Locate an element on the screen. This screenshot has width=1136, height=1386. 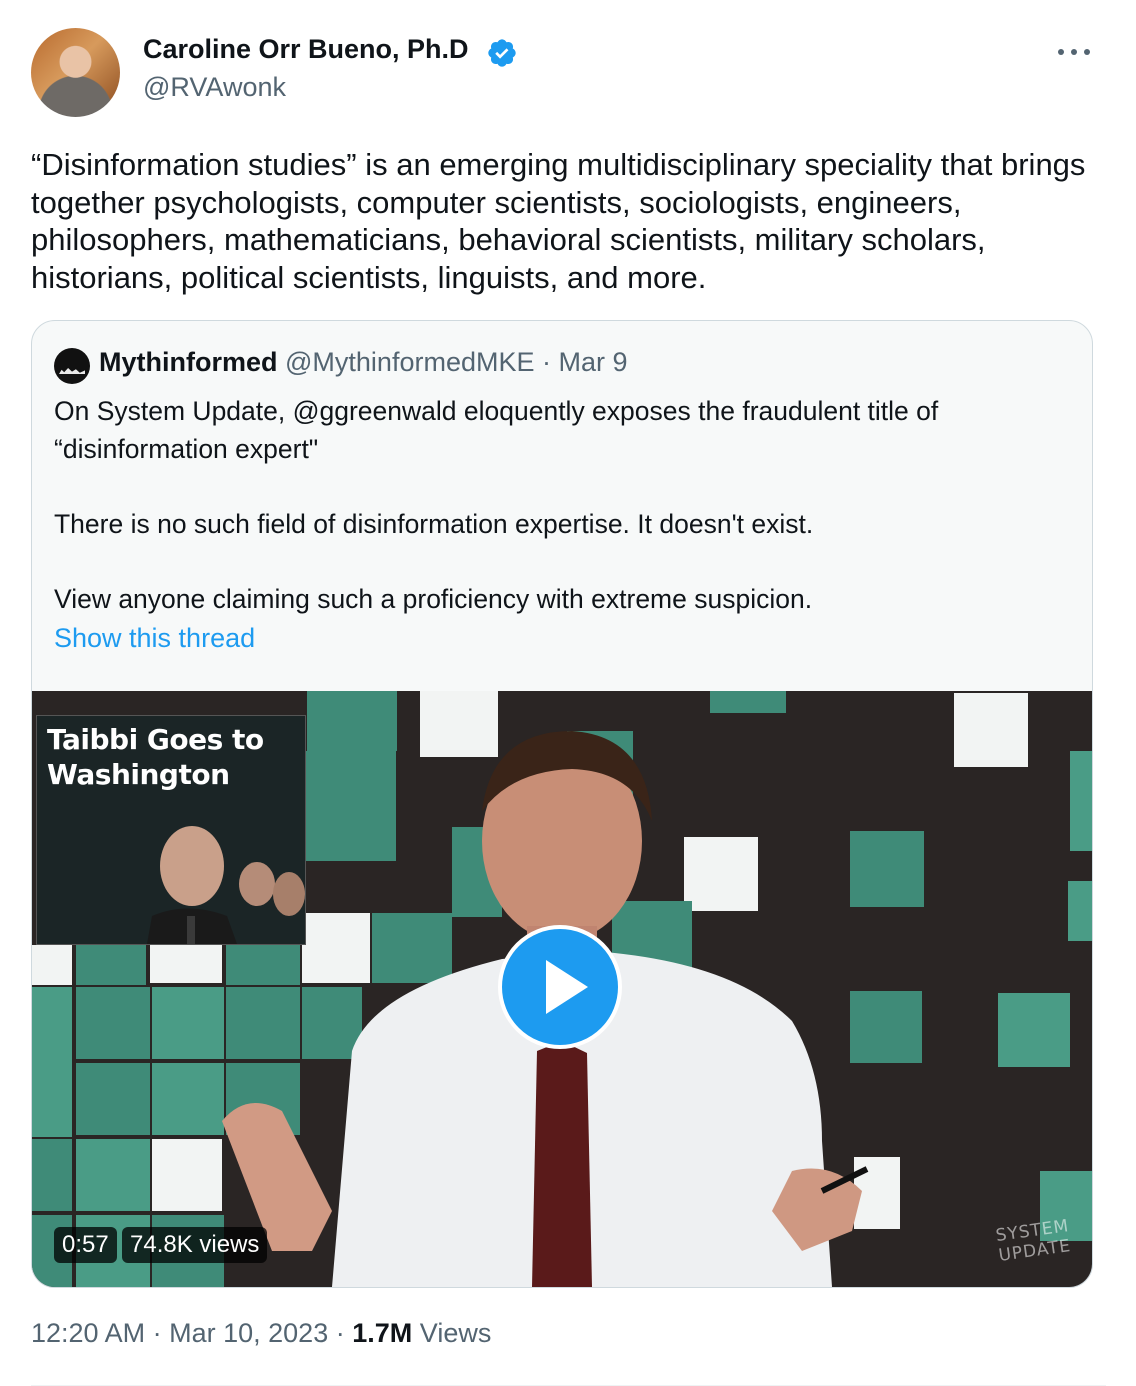
more-options-icon is located at coordinates (1074, 52).